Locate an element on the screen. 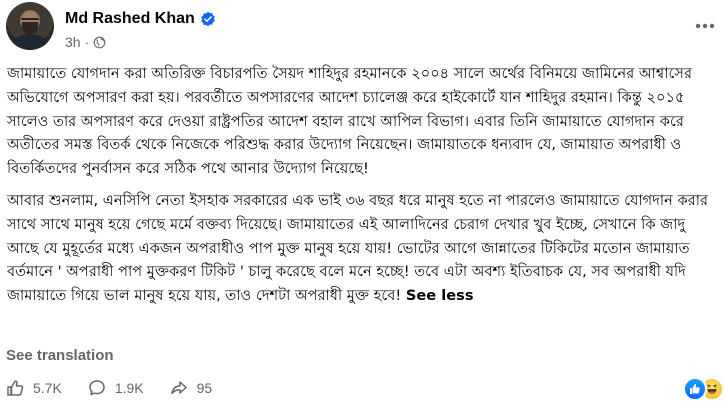 Image resolution: width=725 pixels, height=407 pixels. post-time: 3h is located at coordinates (73, 42).